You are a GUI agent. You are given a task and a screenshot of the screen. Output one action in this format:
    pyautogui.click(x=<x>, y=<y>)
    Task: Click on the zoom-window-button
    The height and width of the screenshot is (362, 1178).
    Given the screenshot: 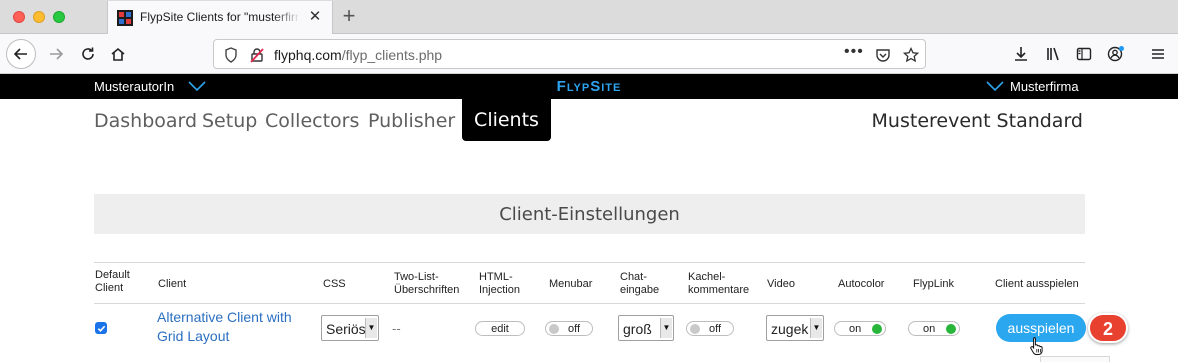 What is the action you would take?
    pyautogui.click(x=59, y=17)
    